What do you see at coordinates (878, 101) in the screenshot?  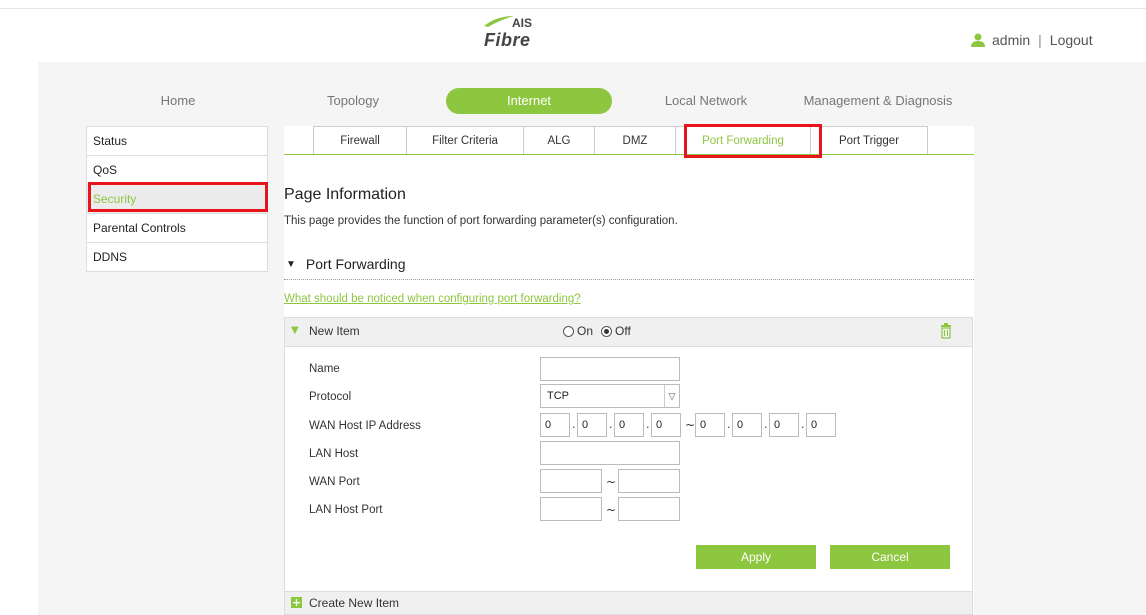 I see `nav-management-diagnosis: Management & Diagnosis` at bounding box center [878, 101].